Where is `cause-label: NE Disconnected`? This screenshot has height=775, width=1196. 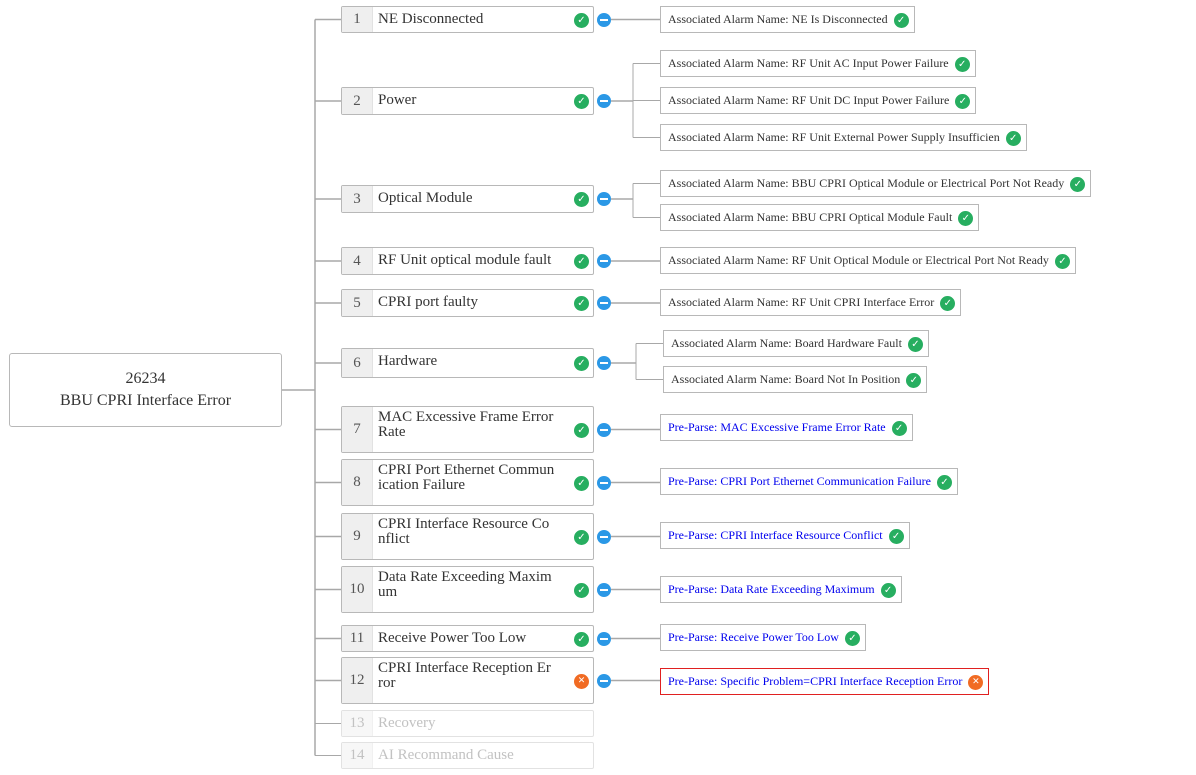
cause-label: NE Disconnected is located at coordinates (431, 19).